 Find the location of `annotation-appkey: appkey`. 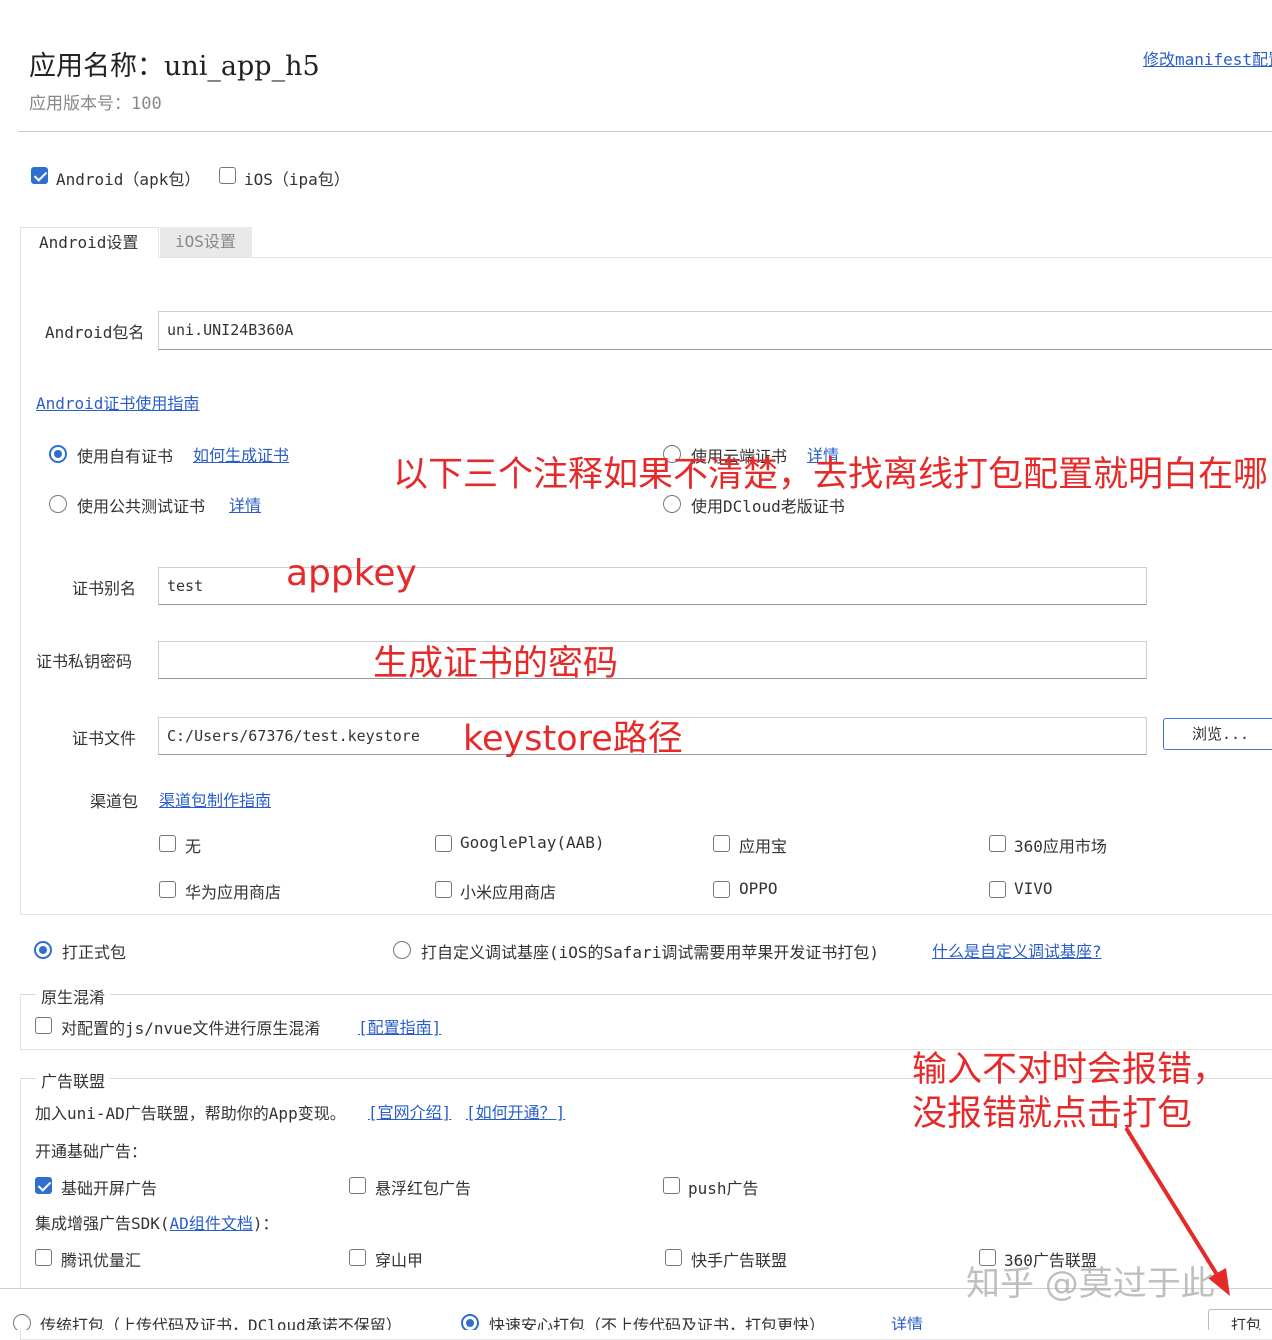

annotation-appkey: appkey is located at coordinates (351, 573).